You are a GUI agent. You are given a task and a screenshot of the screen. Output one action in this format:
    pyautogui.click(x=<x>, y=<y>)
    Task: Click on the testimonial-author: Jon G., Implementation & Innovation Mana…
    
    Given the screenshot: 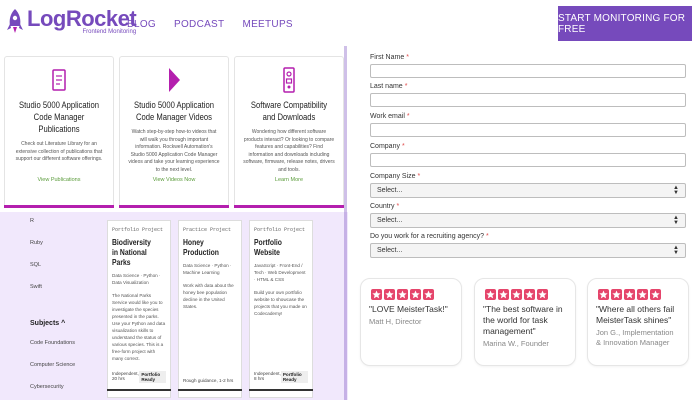 What is the action you would take?
    pyautogui.click(x=635, y=337)
    